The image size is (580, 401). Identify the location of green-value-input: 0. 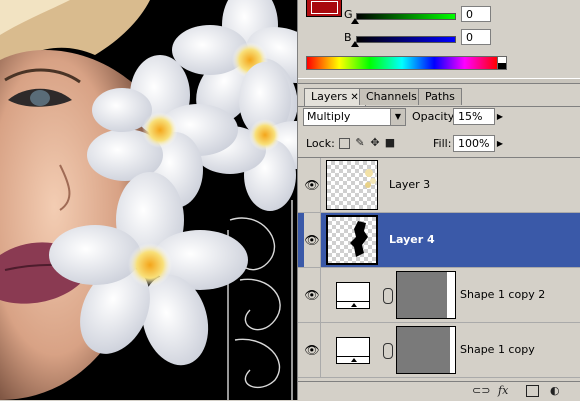
(476, 14).